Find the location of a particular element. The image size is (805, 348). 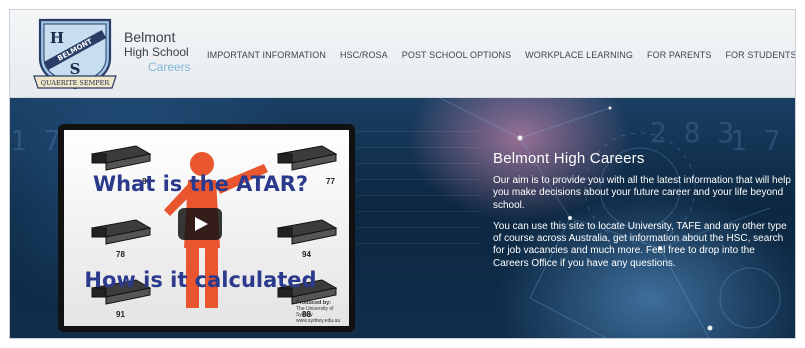

nav-hsc-rosa: HSC/ROSA is located at coordinates (364, 55).